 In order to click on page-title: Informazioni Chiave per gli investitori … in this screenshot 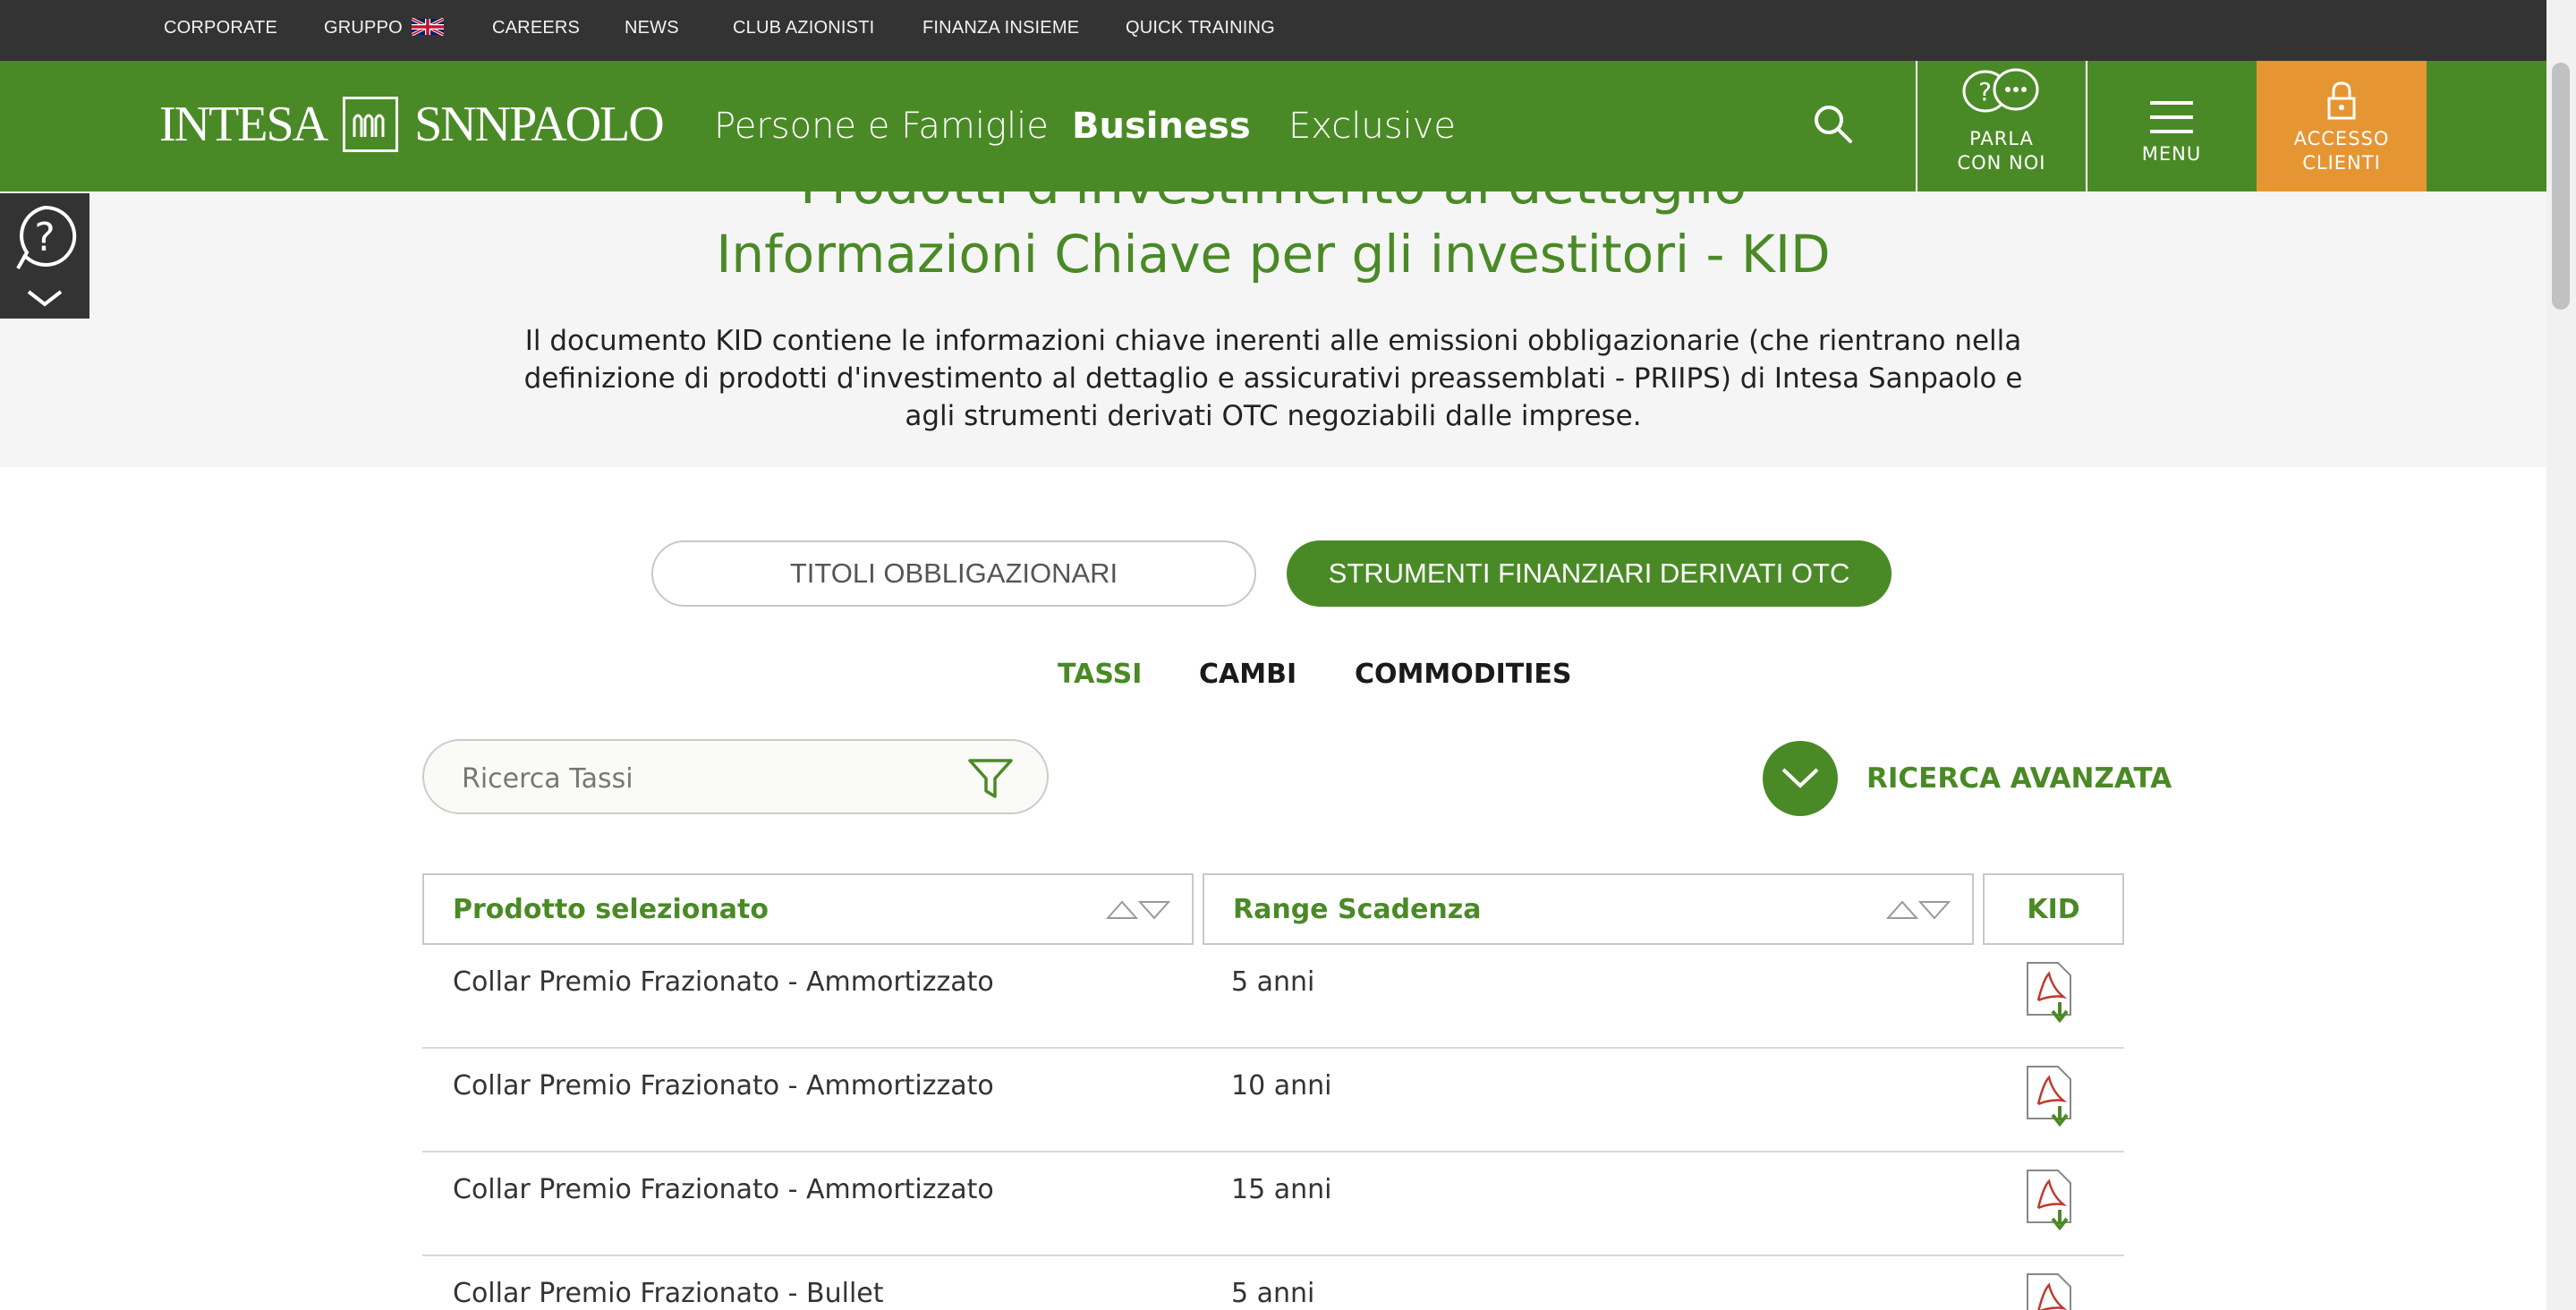, I will do `click(1273, 255)`.